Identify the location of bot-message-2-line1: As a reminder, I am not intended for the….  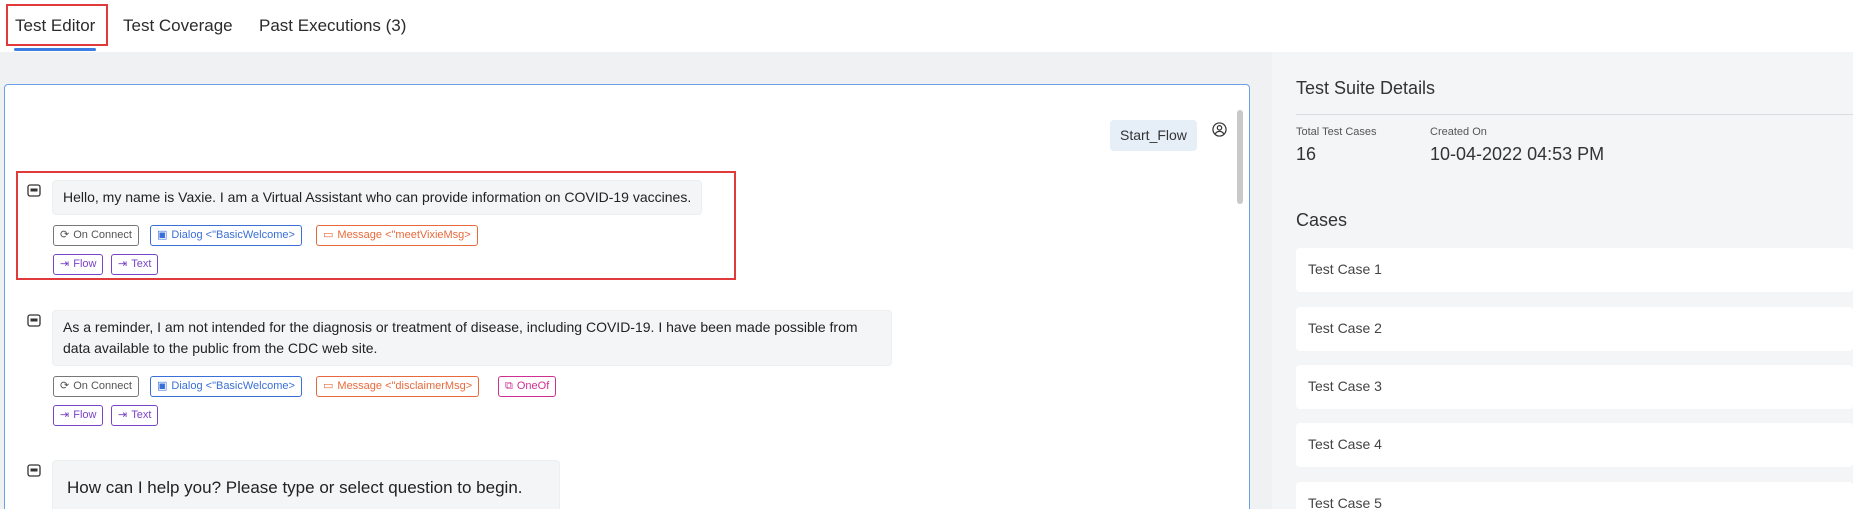
(460, 327).